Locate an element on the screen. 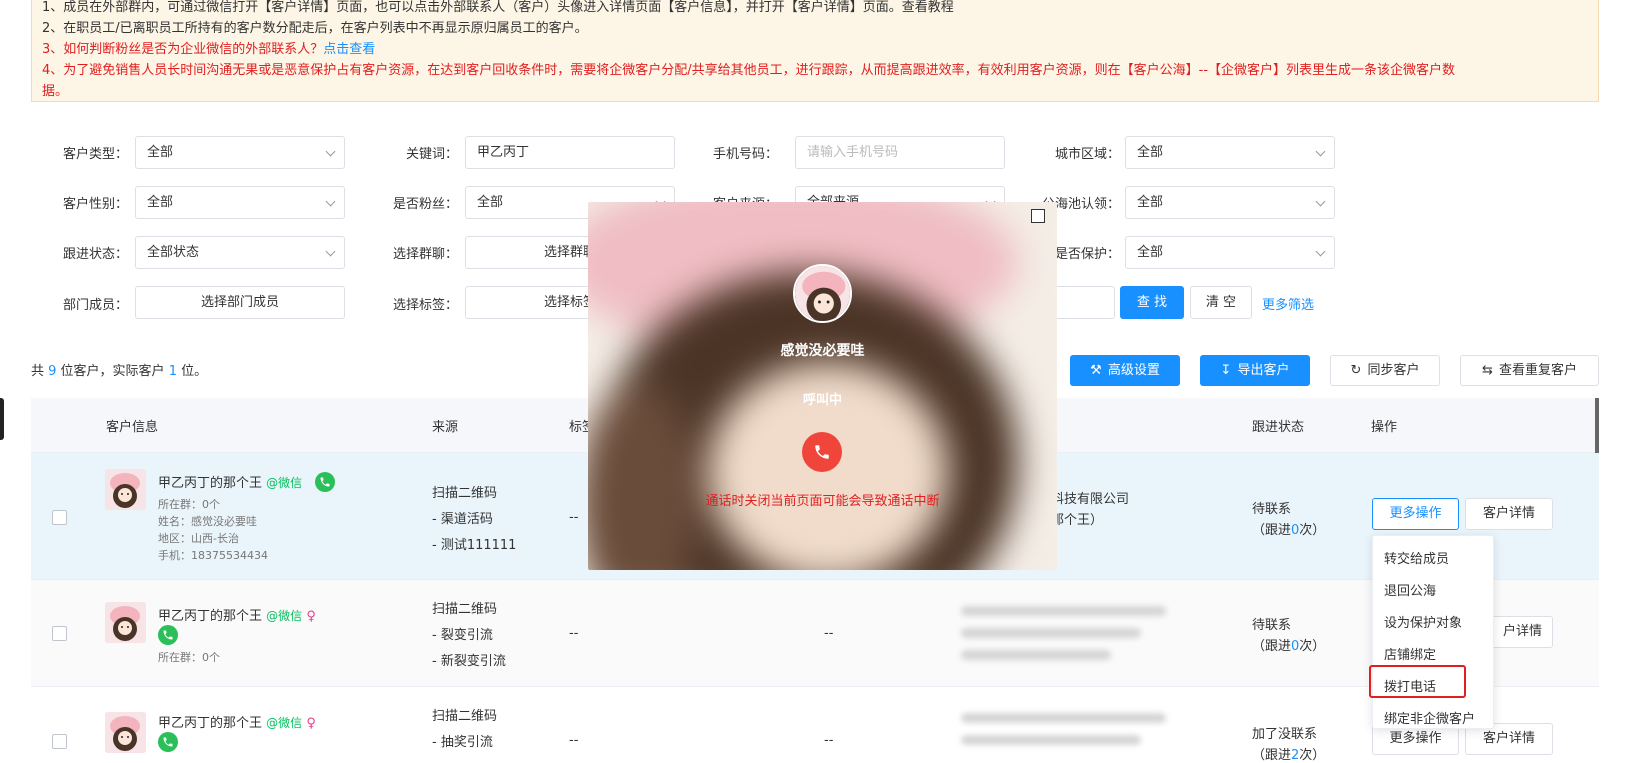 The image size is (1631, 763). hangup-button is located at coordinates (822, 452).